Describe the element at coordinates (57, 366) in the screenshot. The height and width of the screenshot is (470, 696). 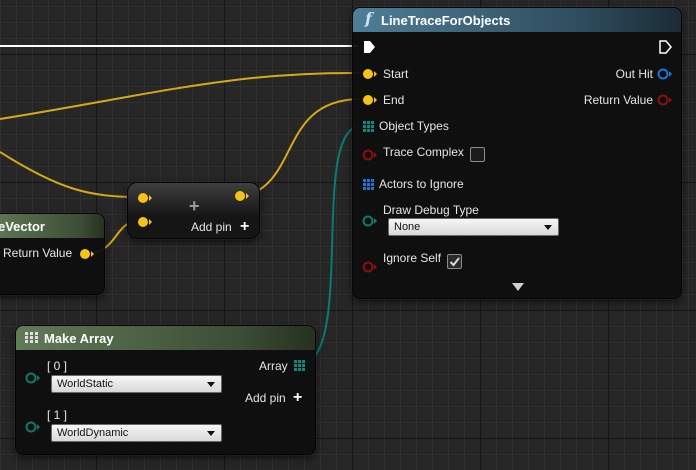
I see `index-0-label: [ 0 ]` at that location.